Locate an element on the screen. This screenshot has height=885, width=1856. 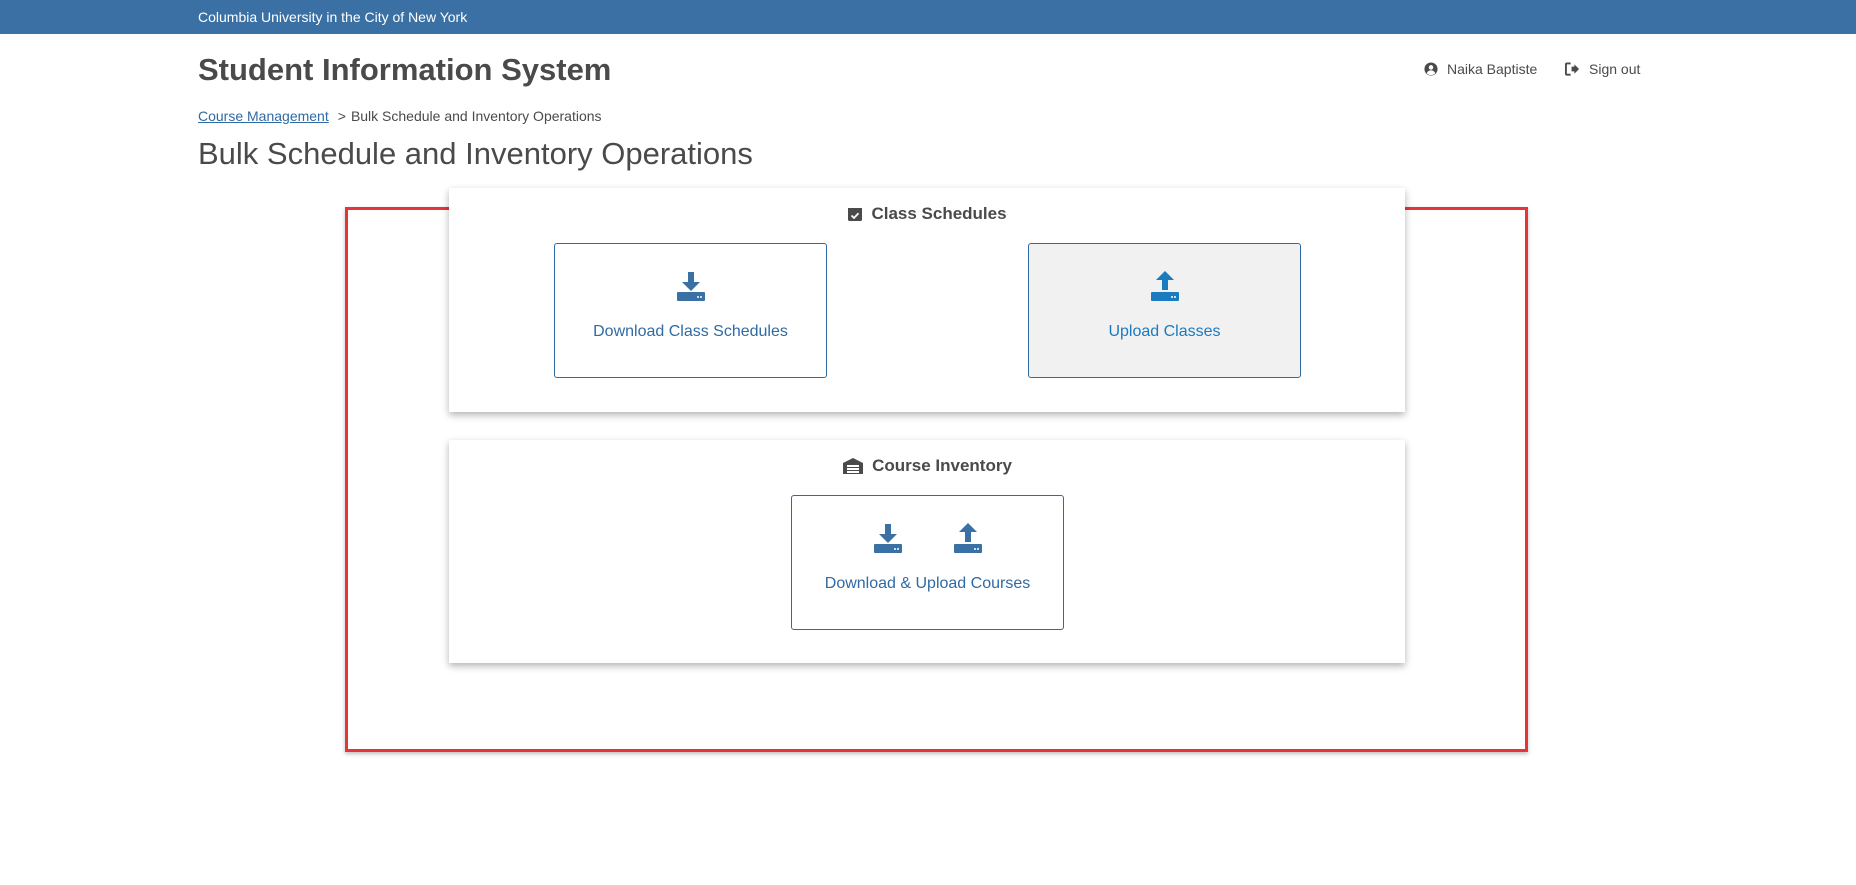
user-menu: Naika Baptiste is located at coordinates (1480, 69).